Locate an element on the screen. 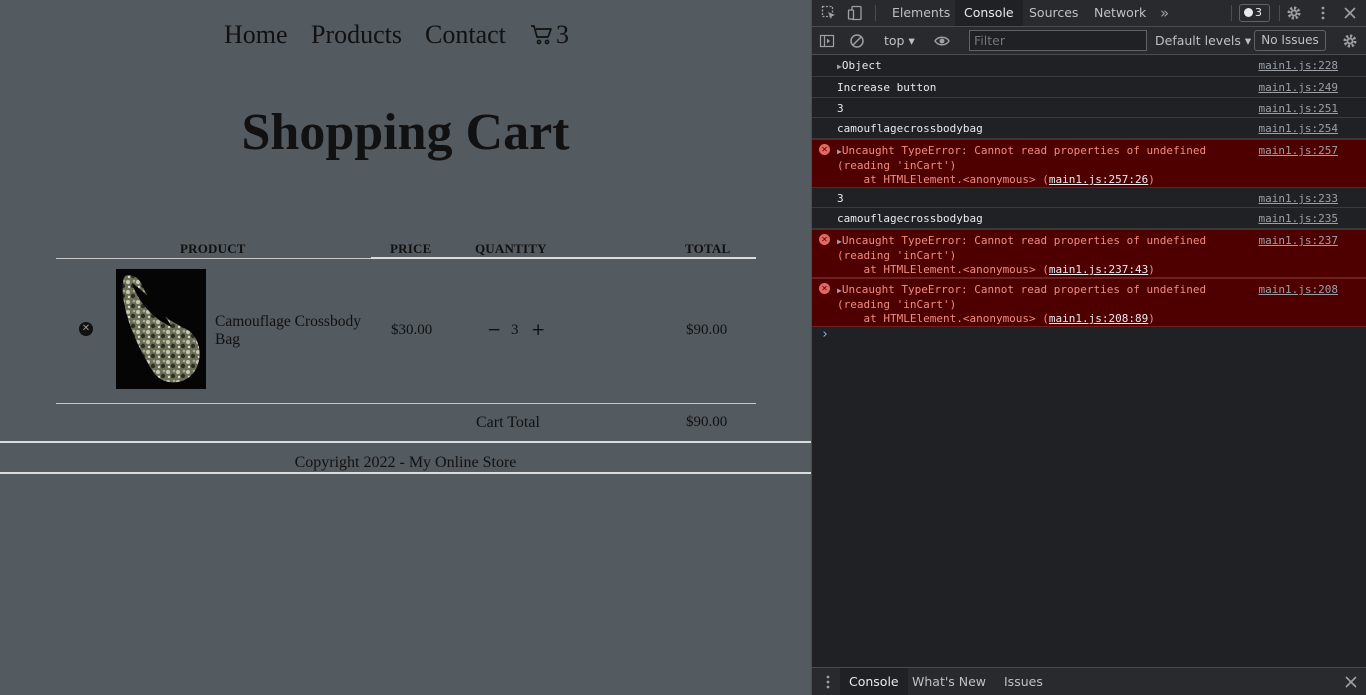  console-source-link: main1.js:235 is located at coordinates (1298, 218).